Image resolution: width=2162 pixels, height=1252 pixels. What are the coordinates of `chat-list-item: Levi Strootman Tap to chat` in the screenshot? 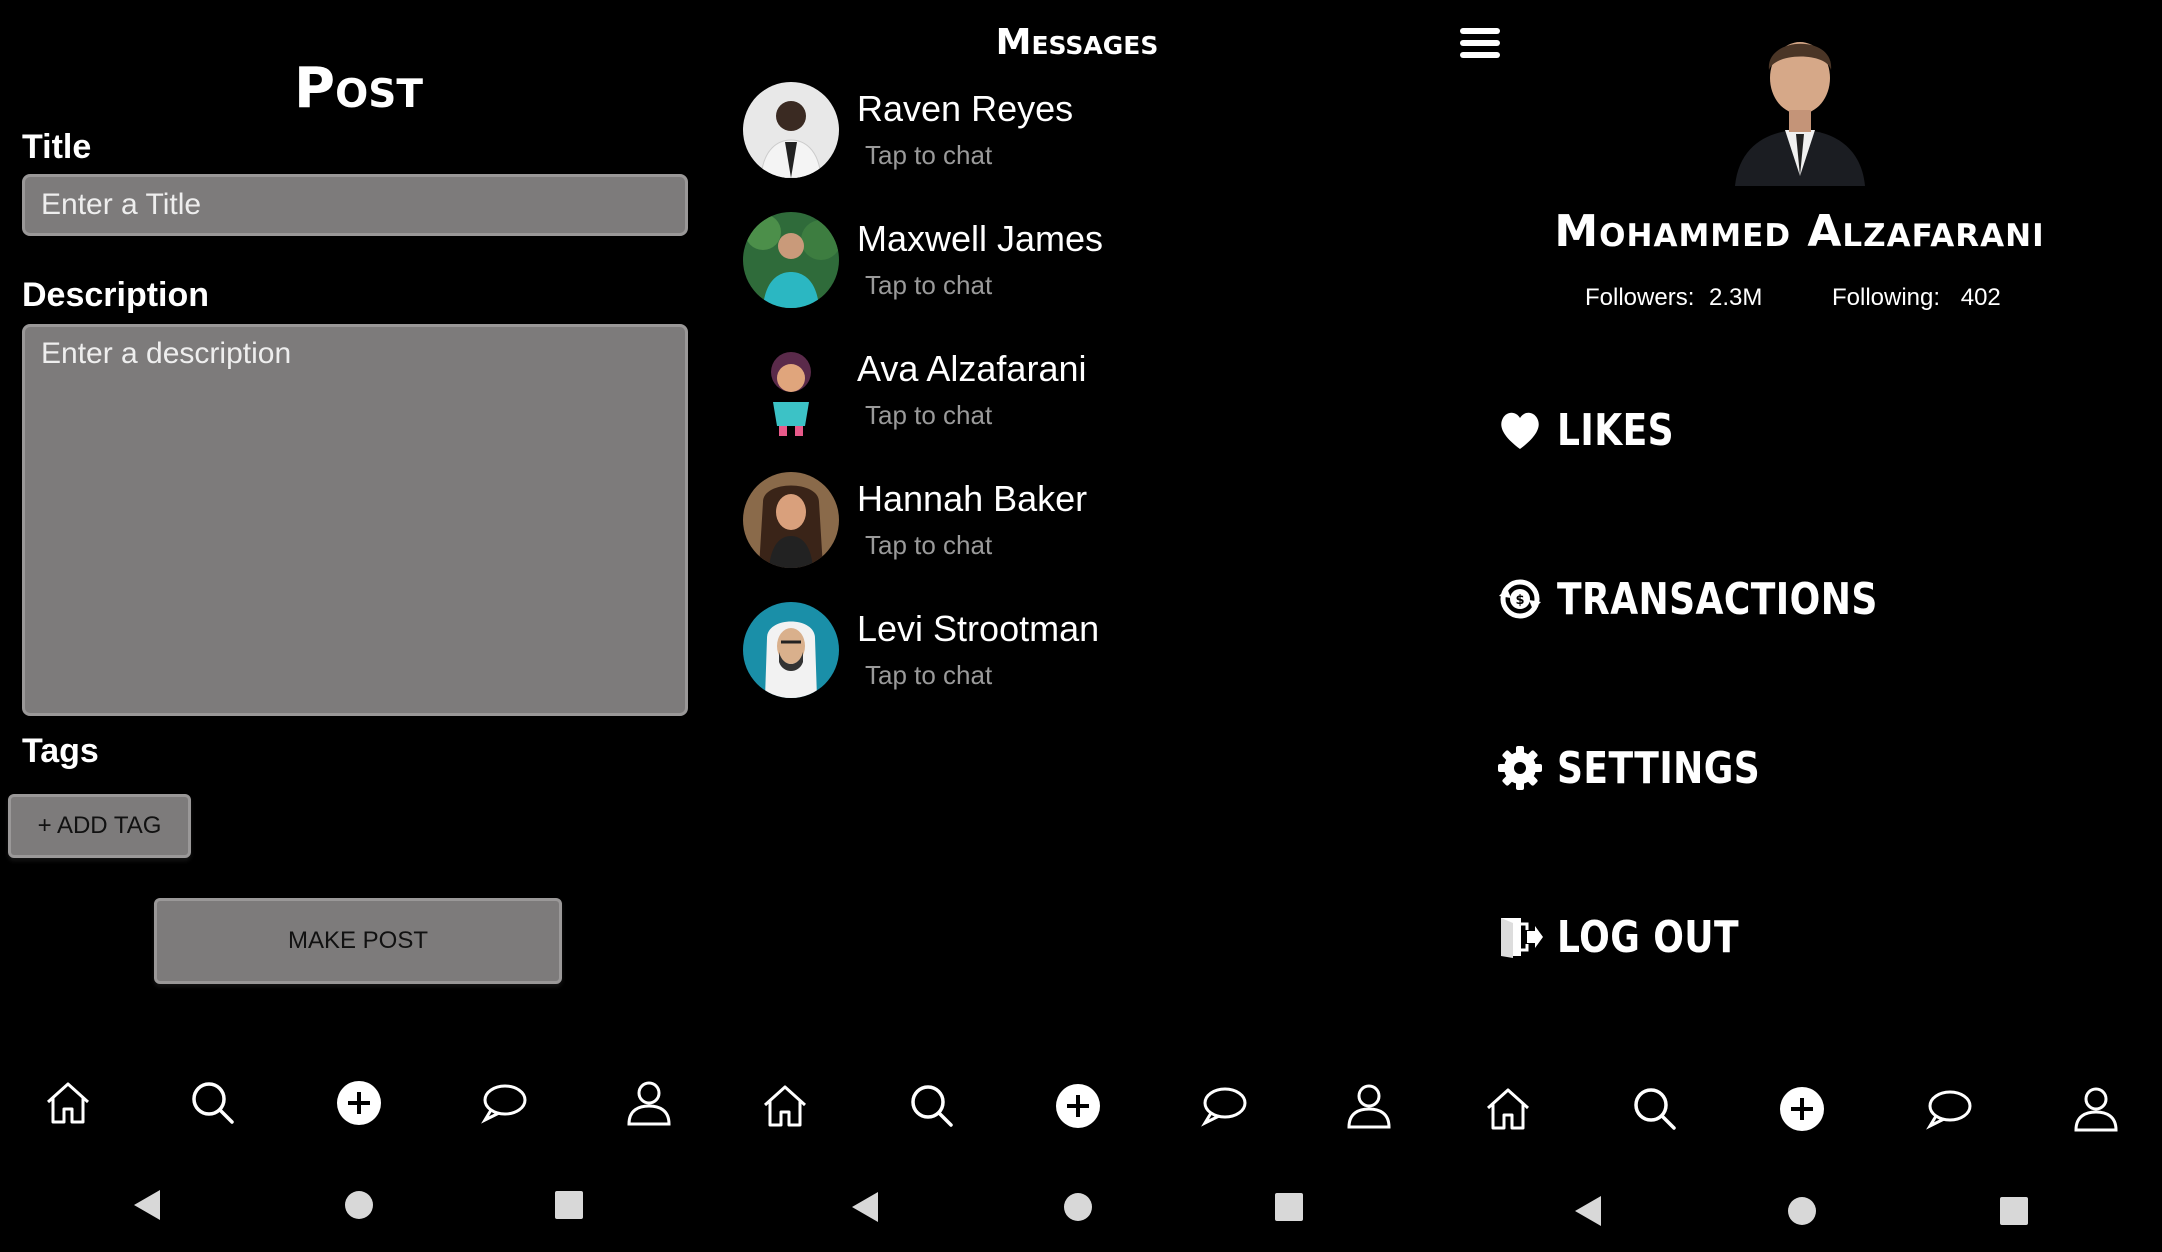 It's located at (1073, 657).